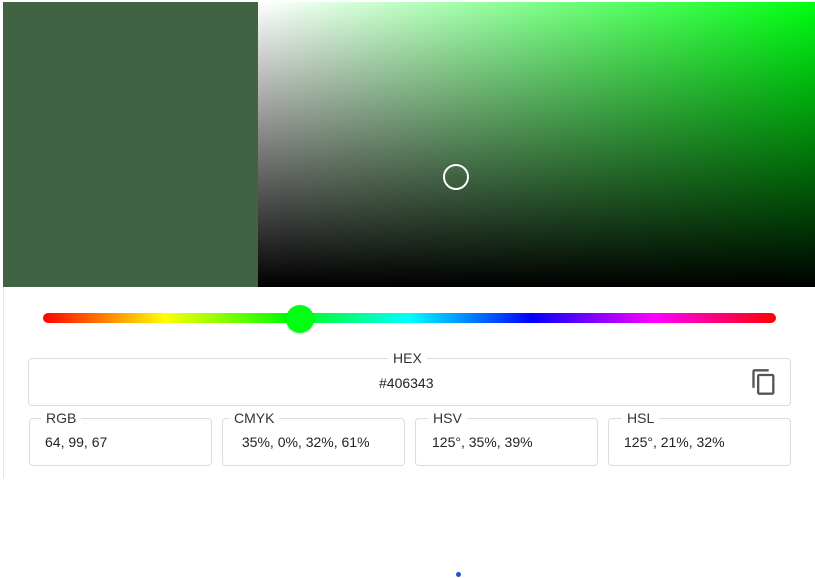 The width and height of the screenshot is (815, 578). What do you see at coordinates (447, 418) in the screenshot?
I see `hsv-label: HSV` at bounding box center [447, 418].